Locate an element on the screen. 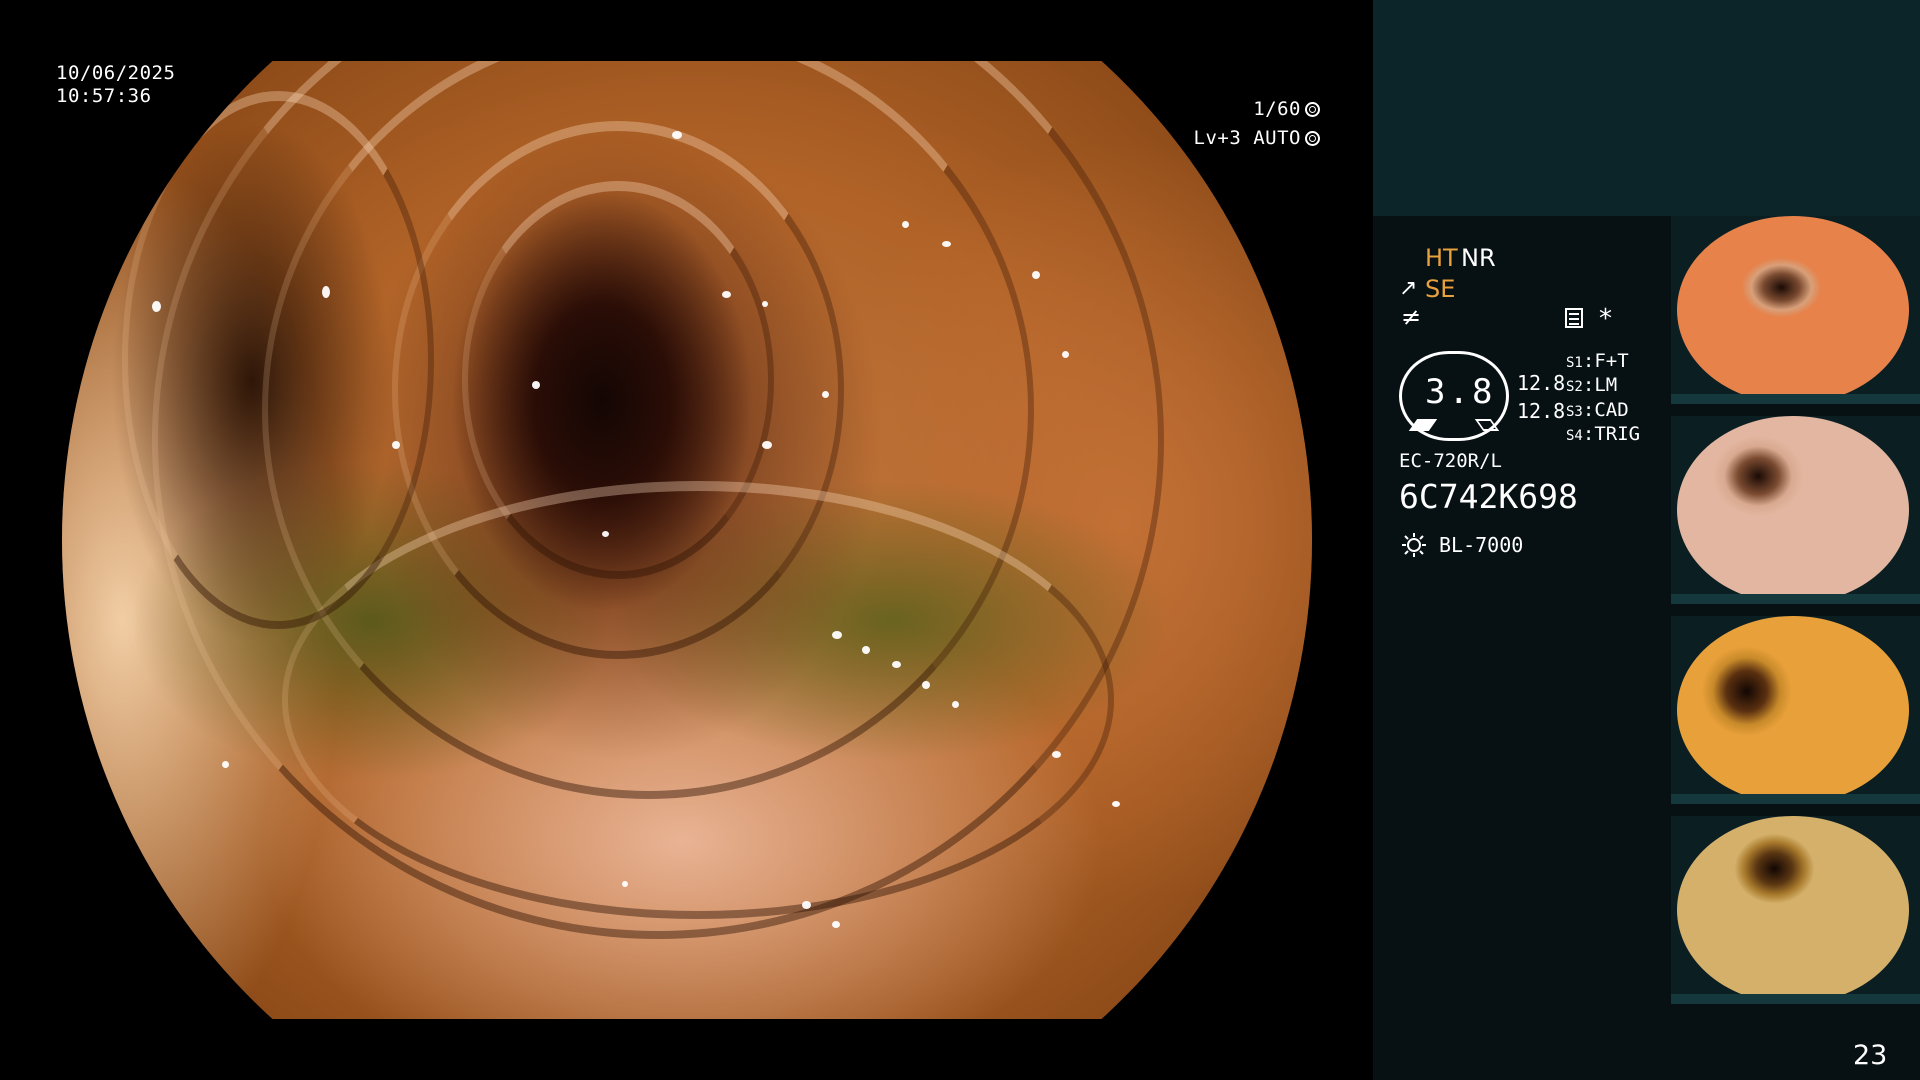 The width and height of the screenshot is (1920, 1080). level-readout: Lv+3 AUTO is located at coordinates (1257, 138).